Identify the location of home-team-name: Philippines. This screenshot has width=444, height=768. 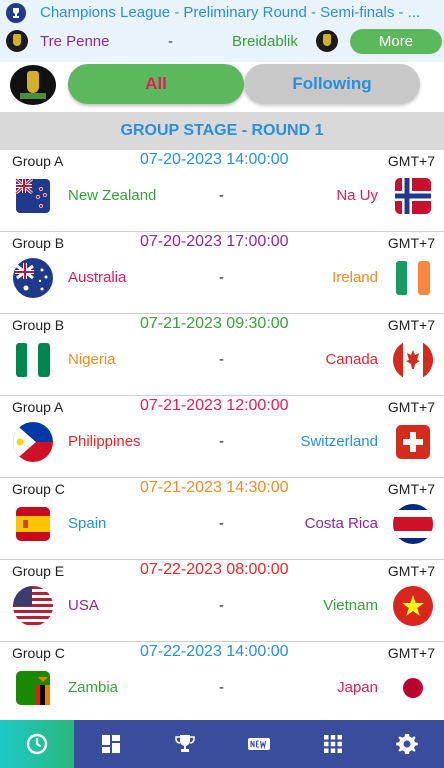
(104, 441).